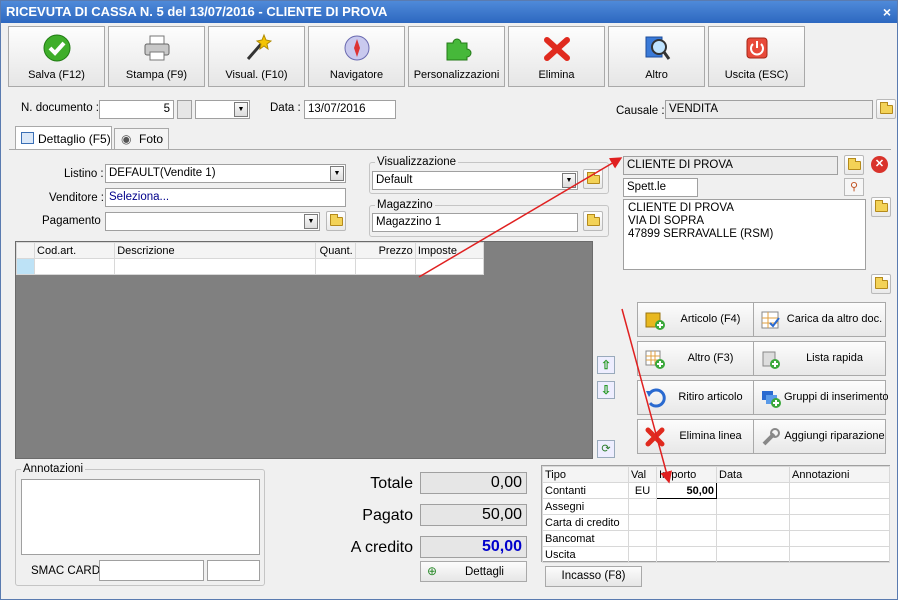 This screenshot has height=601, width=898. Describe the element at coordinates (151, 570) in the screenshot. I see `smac-card-field` at that location.